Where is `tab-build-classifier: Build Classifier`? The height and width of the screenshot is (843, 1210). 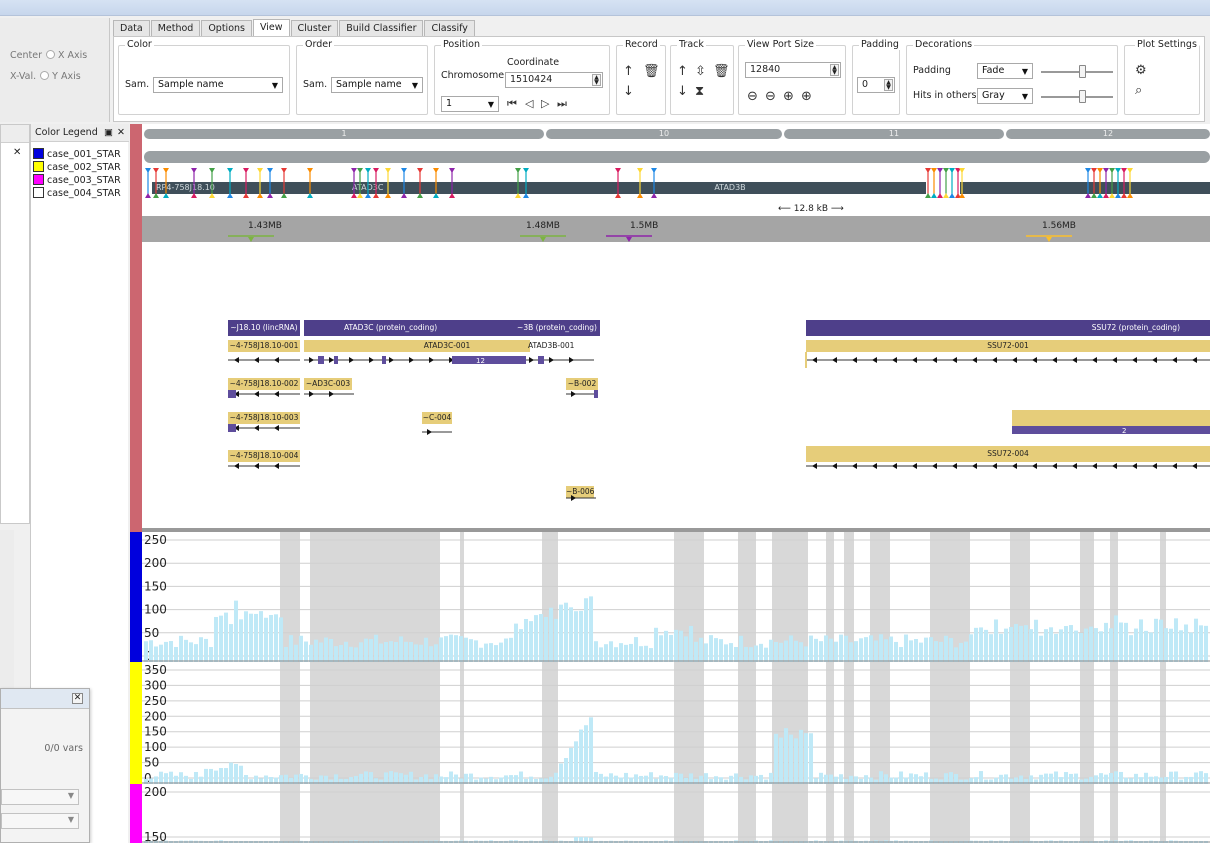
tab-build-classifier: Build Classifier is located at coordinates (381, 28).